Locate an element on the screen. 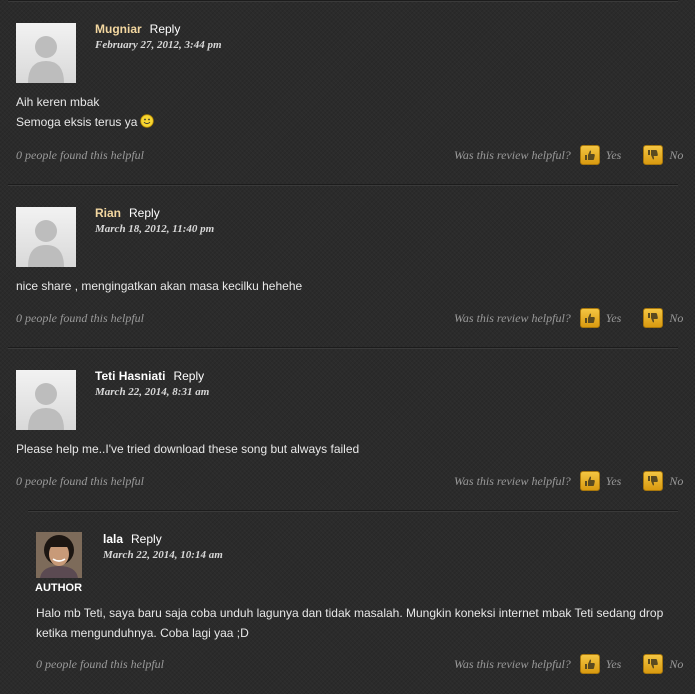 The height and width of the screenshot is (694, 695). comment-header: Rian Reply is located at coordinates (127, 213).